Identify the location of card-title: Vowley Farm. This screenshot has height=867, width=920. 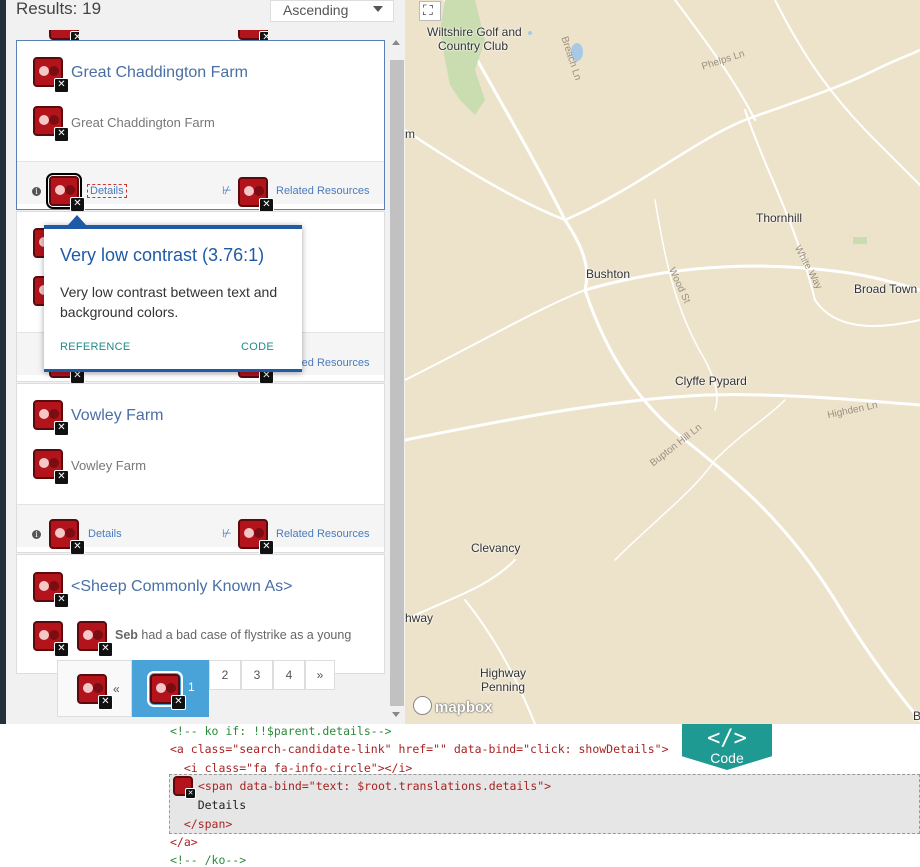
(117, 416).